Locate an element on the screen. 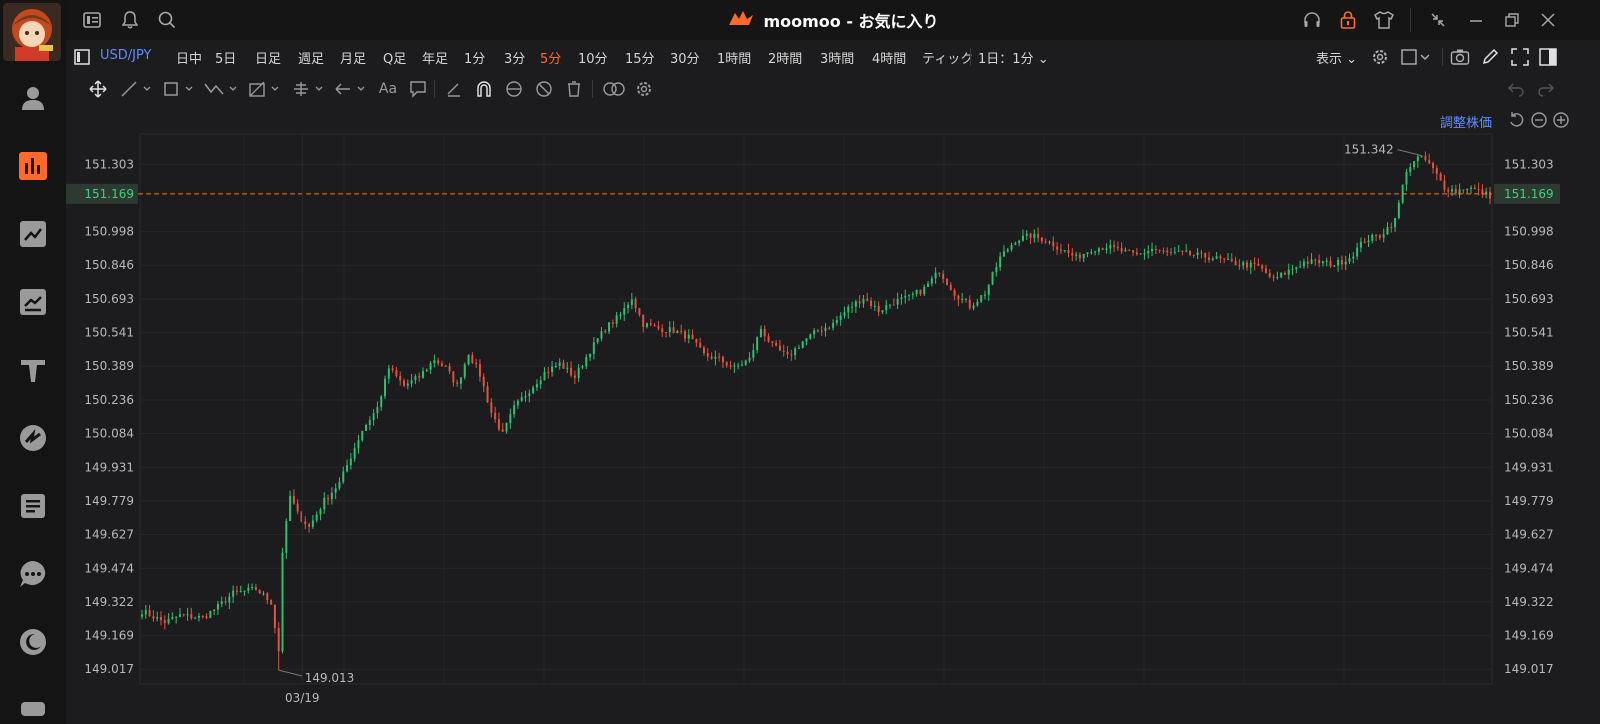  filter-icon is located at coordinates (33, 370).